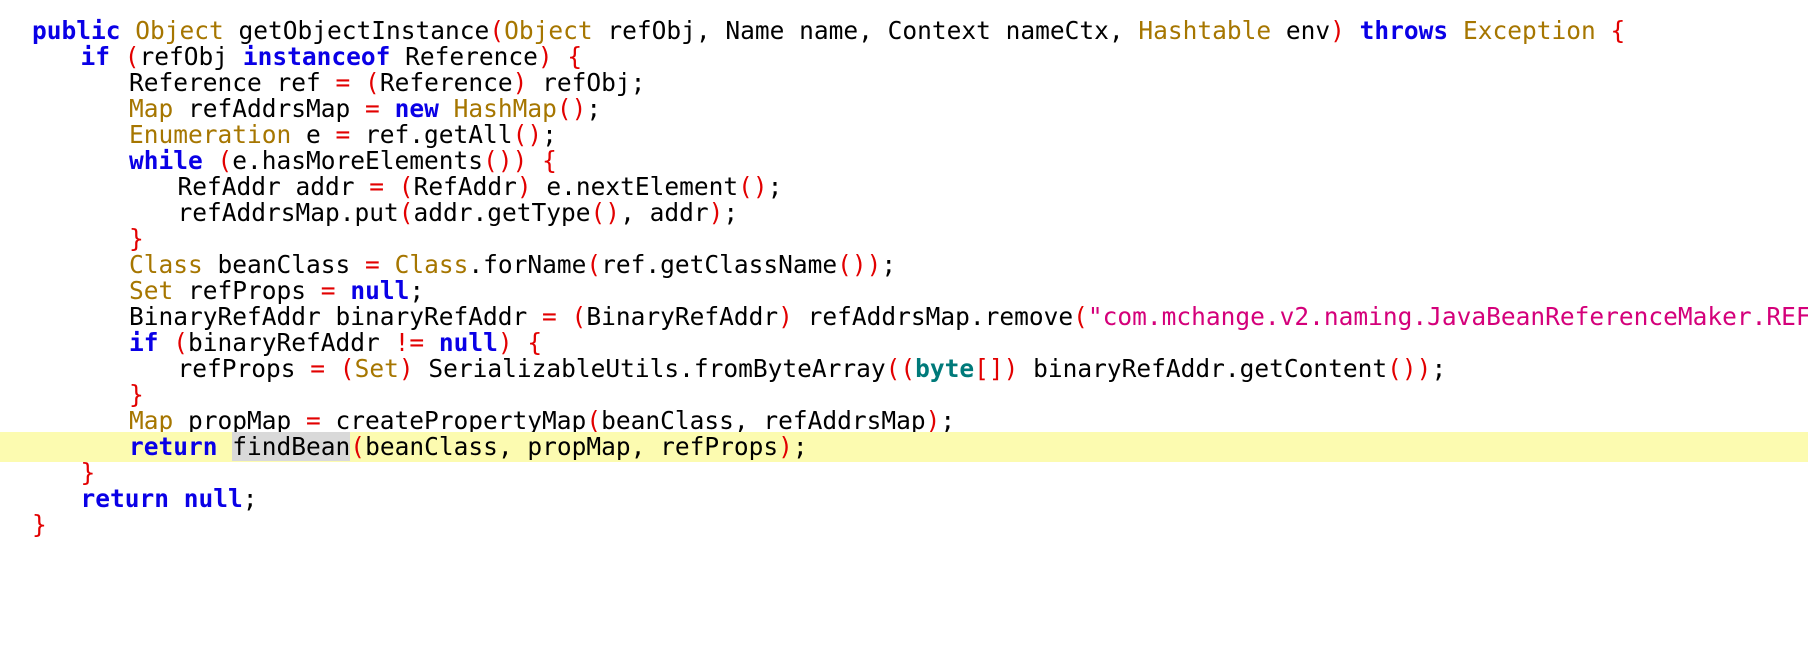 The width and height of the screenshot is (1808, 656). I want to click on identifier: beanClass, refAddrsMap, so click(763, 420).